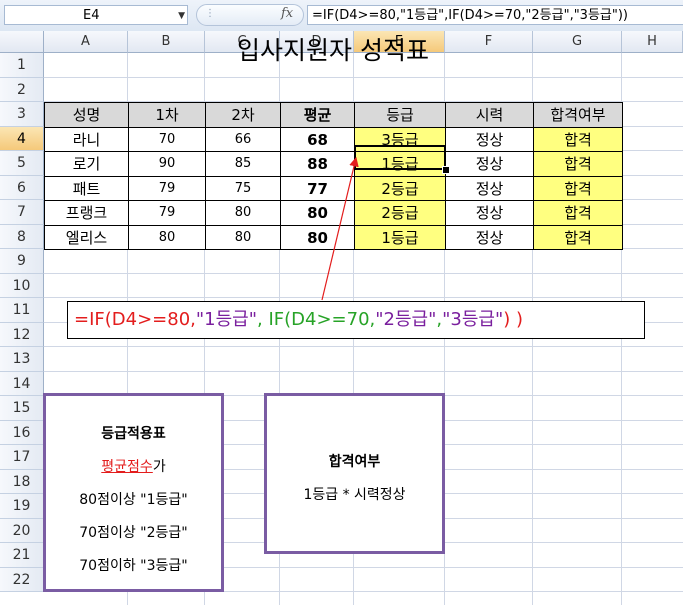 Image resolution: width=683 pixels, height=605 pixels. What do you see at coordinates (495, 15) in the screenshot?
I see `formula-input: =IF(D4>=80,"1등급",IF(D4>=70,"2등급","3등급"))` at bounding box center [495, 15].